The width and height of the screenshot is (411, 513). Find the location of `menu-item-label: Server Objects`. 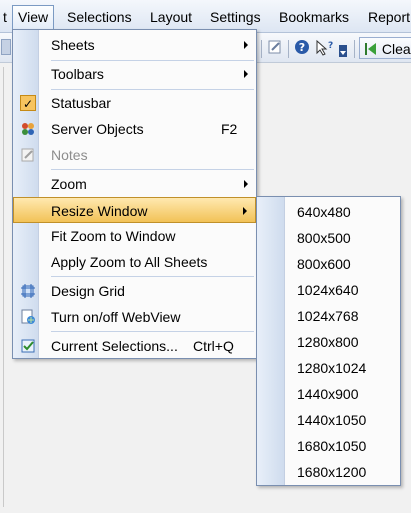

menu-item-label: Server Objects is located at coordinates (97, 129).